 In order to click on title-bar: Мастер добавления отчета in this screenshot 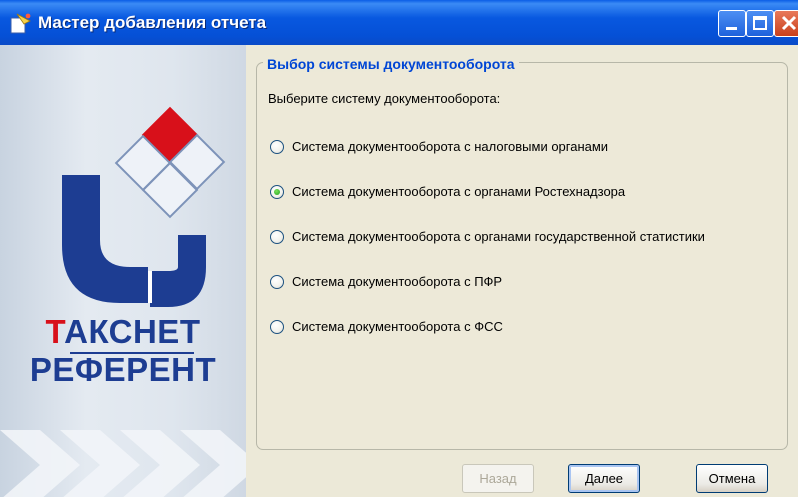, I will do `click(399, 22)`.